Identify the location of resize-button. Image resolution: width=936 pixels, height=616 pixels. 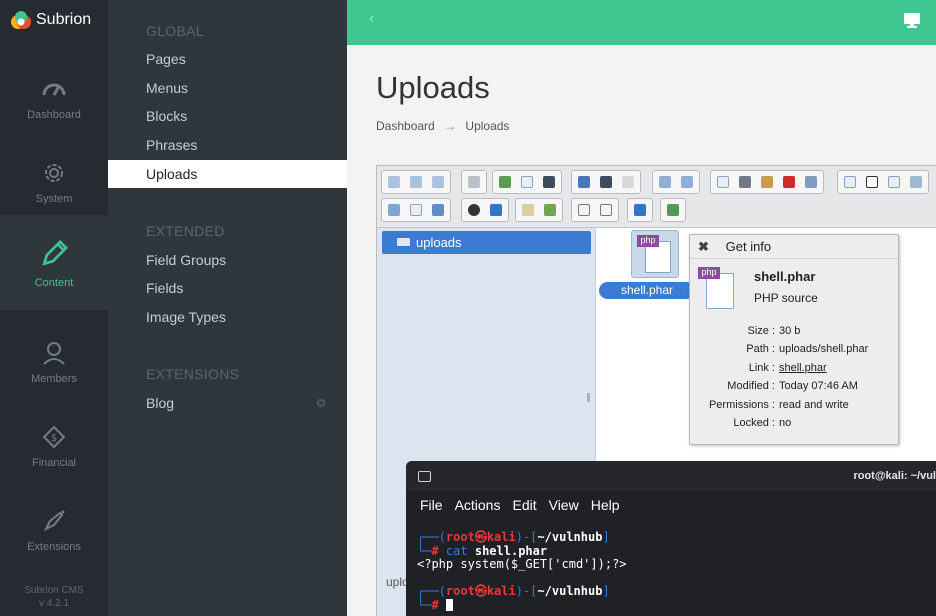
(916, 182).